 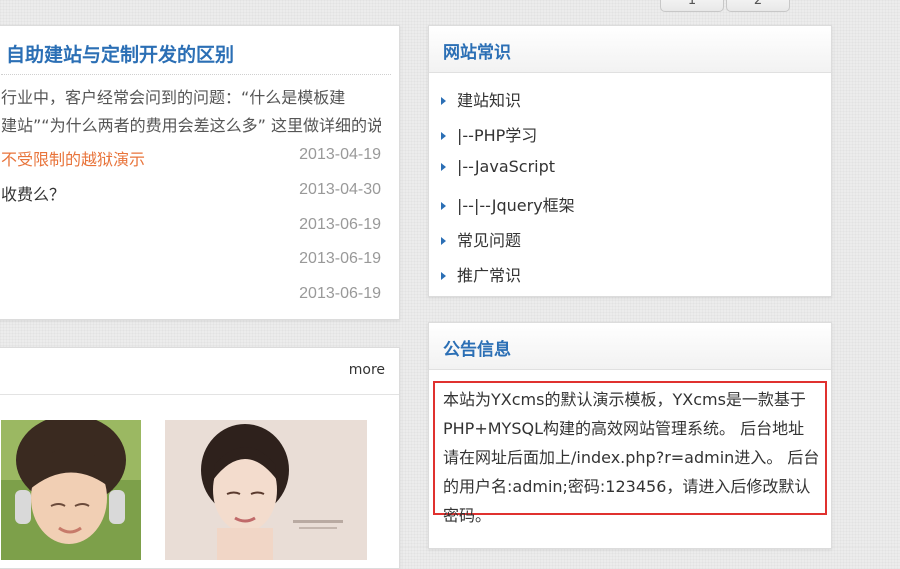 I want to click on news-row: 不受限制的越狱演示 2013-04-19, so click(x=191, y=158).